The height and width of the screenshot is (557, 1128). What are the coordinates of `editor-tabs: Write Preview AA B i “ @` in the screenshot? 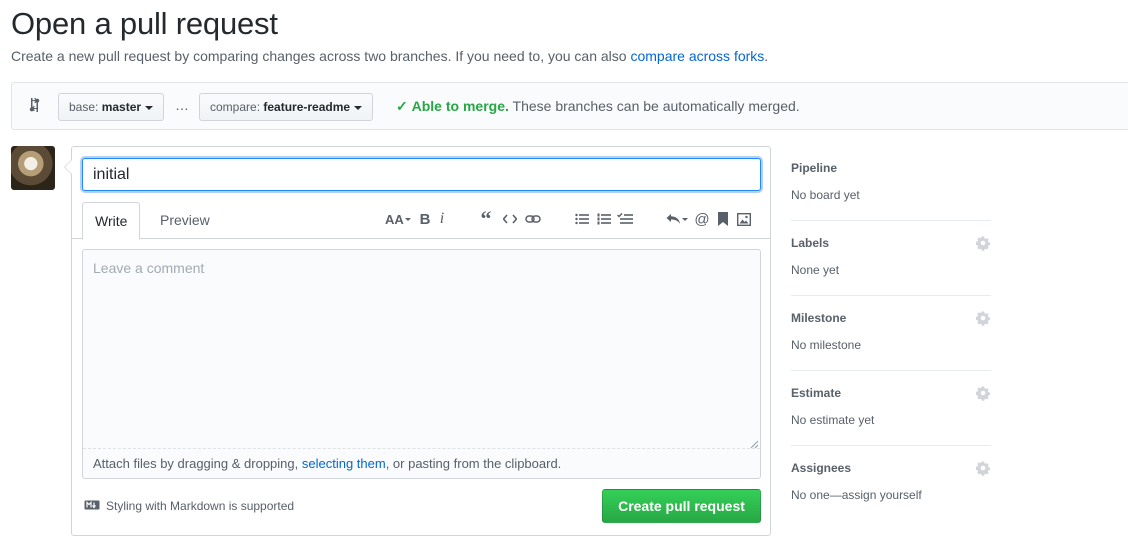 It's located at (421, 220).